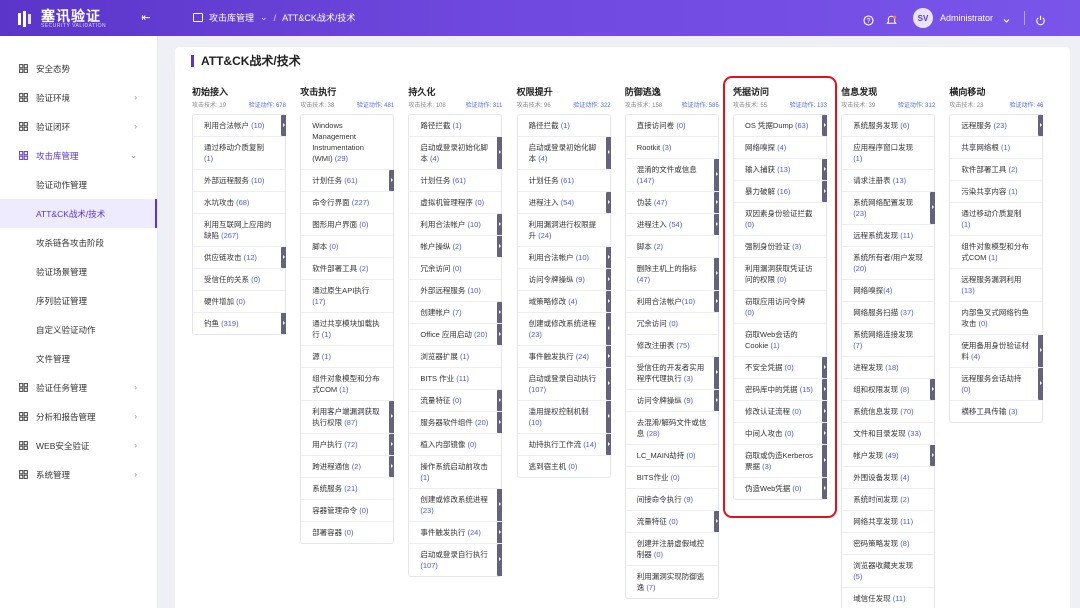 The width and height of the screenshot is (1080, 608). I want to click on technique-cell: 伪装 (47), so click(672, 203).